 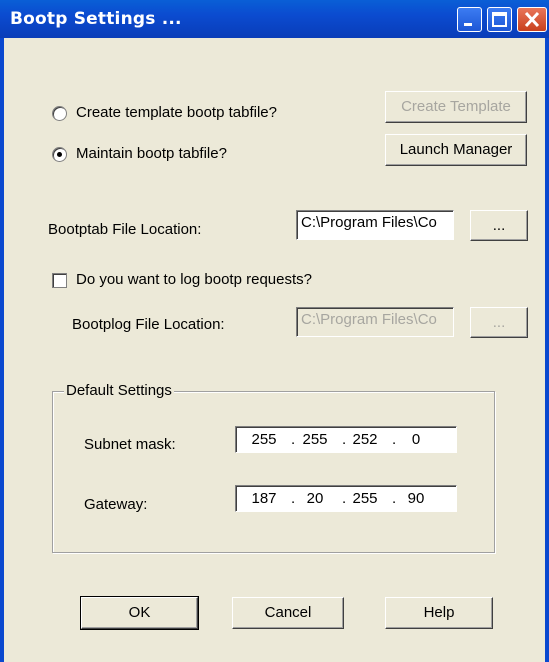 I want to click on subnet-octet-1: 255, so click(x=264, y=439).